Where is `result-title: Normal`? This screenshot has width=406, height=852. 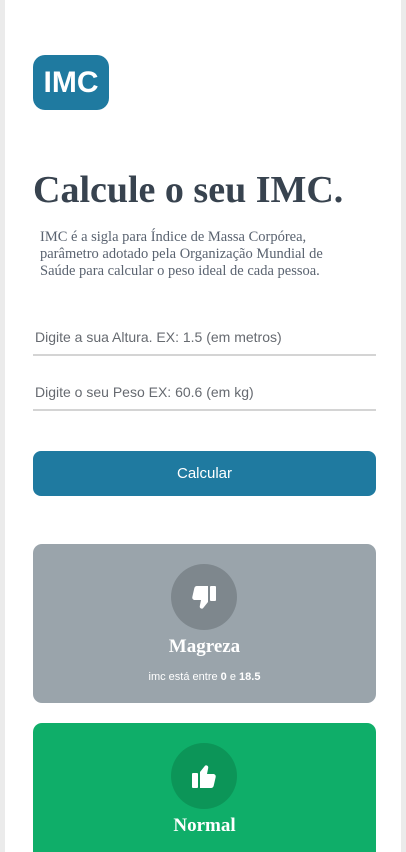 result-title: Normal is located at coordinates (204, 825).